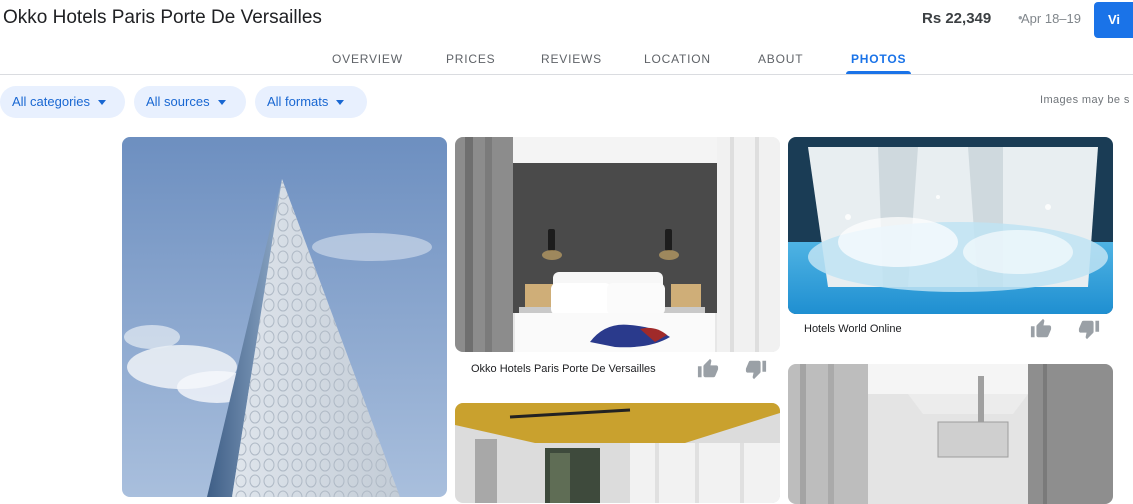 This screenshot has width=1133, height=504. I want to click on tab-prices: PRICES, so click(470, 59).